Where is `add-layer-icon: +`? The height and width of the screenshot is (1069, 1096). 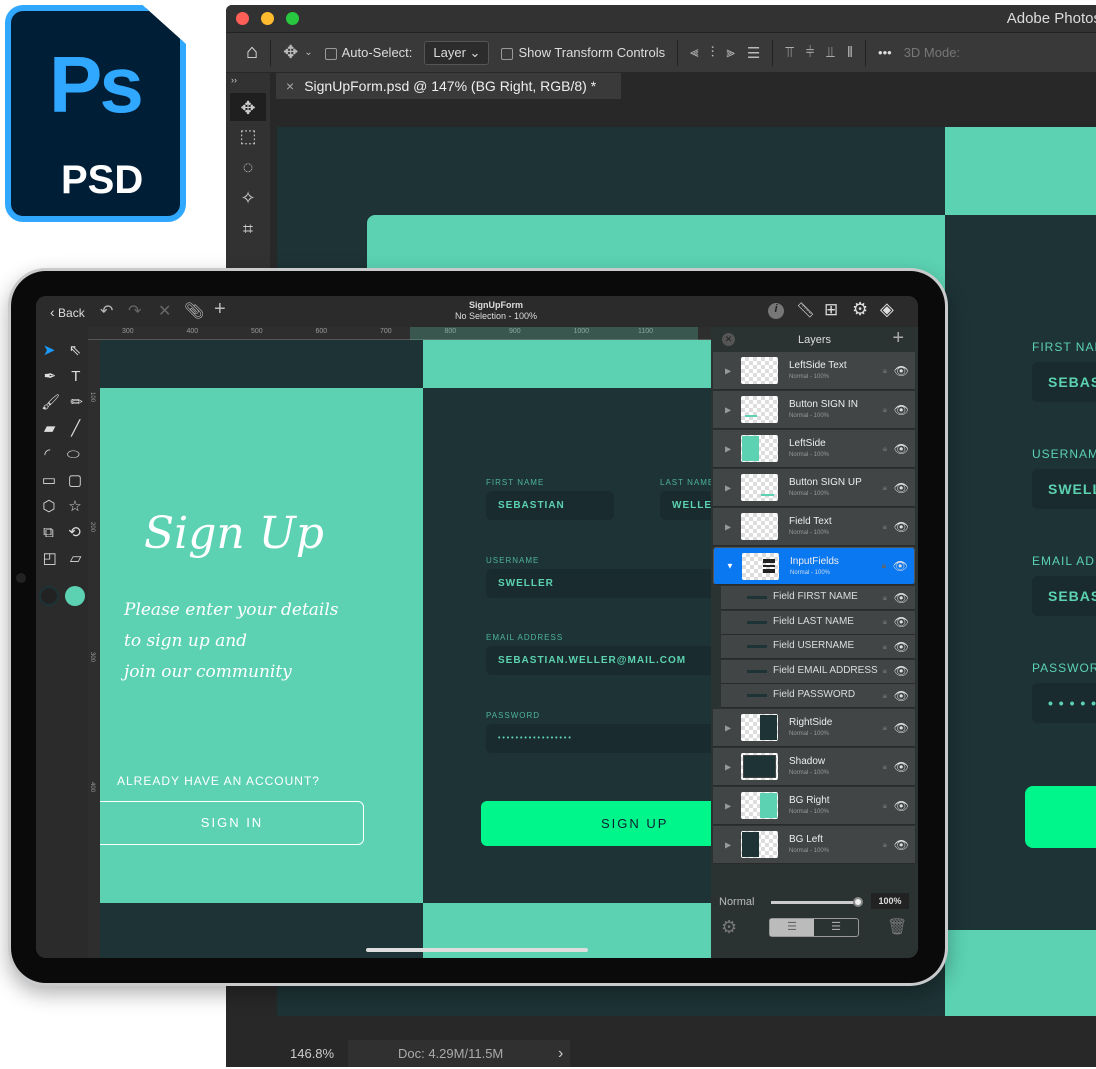
add-layer-icon: + is located at coordinates (898, 338).